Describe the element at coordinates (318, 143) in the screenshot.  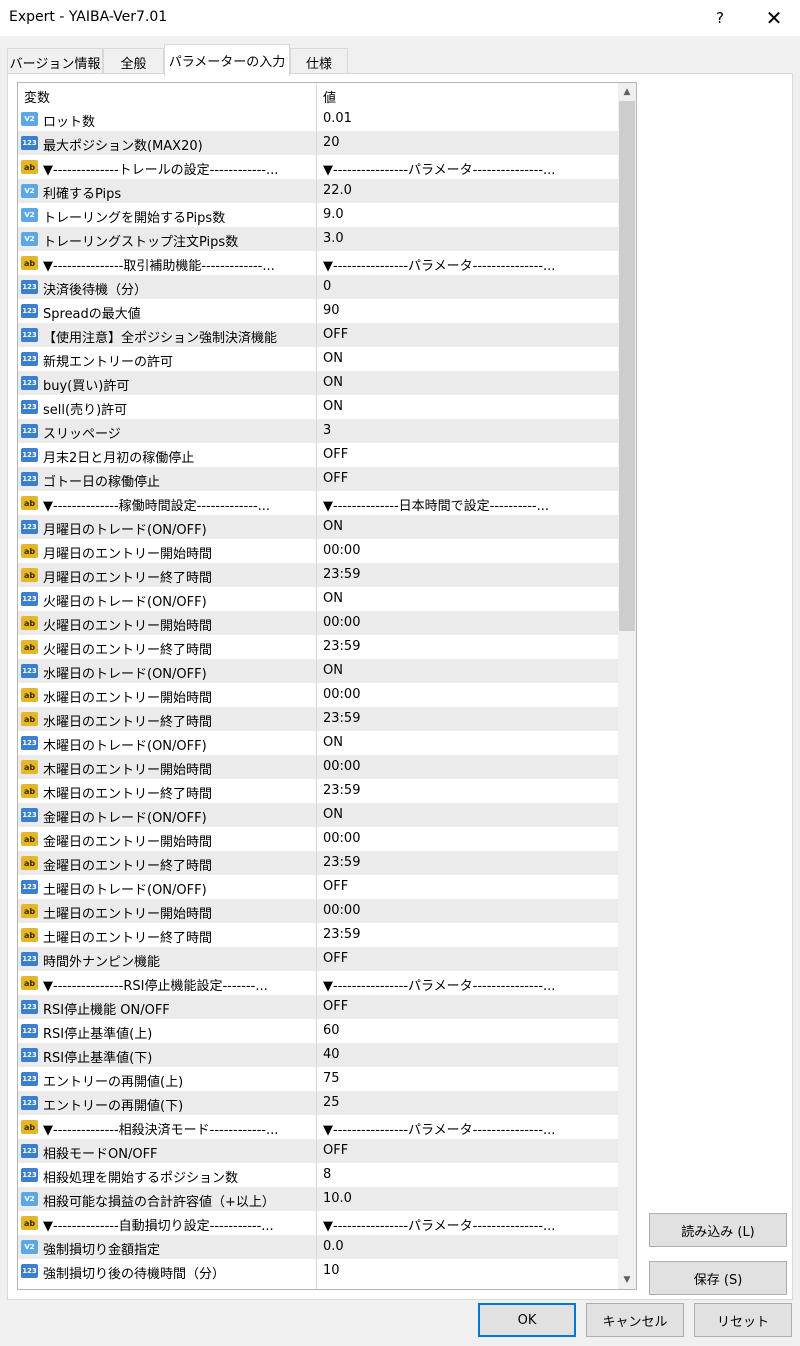
I see `table-row: 123 最大ポジション数(MAX20) 20` at that location.